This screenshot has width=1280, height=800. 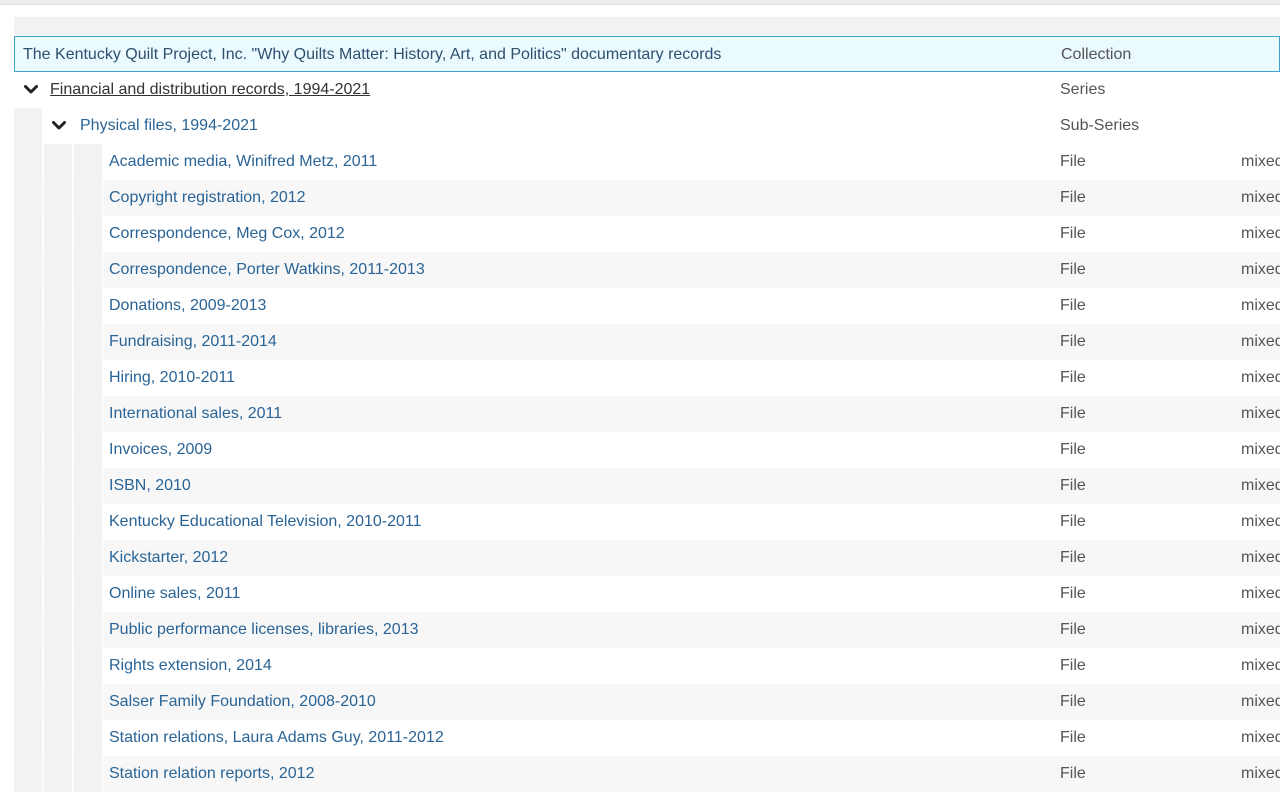 What do you see at coordinates (560, 126) in the screenshot?
I see `subseries-title: Physical files, 1994-2021` at bounding box center [560, 126].